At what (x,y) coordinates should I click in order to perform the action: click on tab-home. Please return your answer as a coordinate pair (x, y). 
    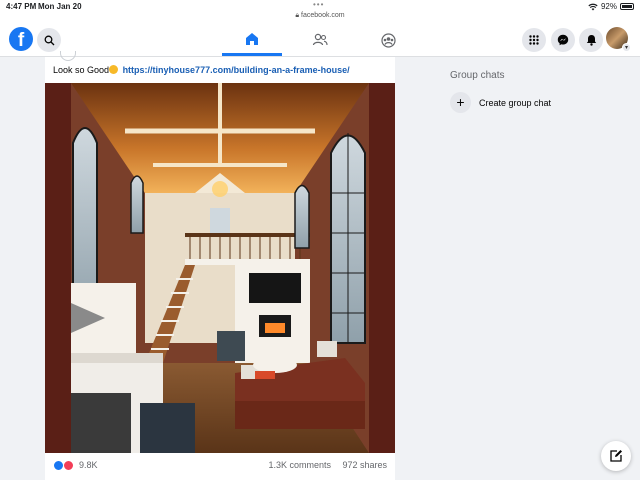
    Looking at the image, I should click on (252, 40).